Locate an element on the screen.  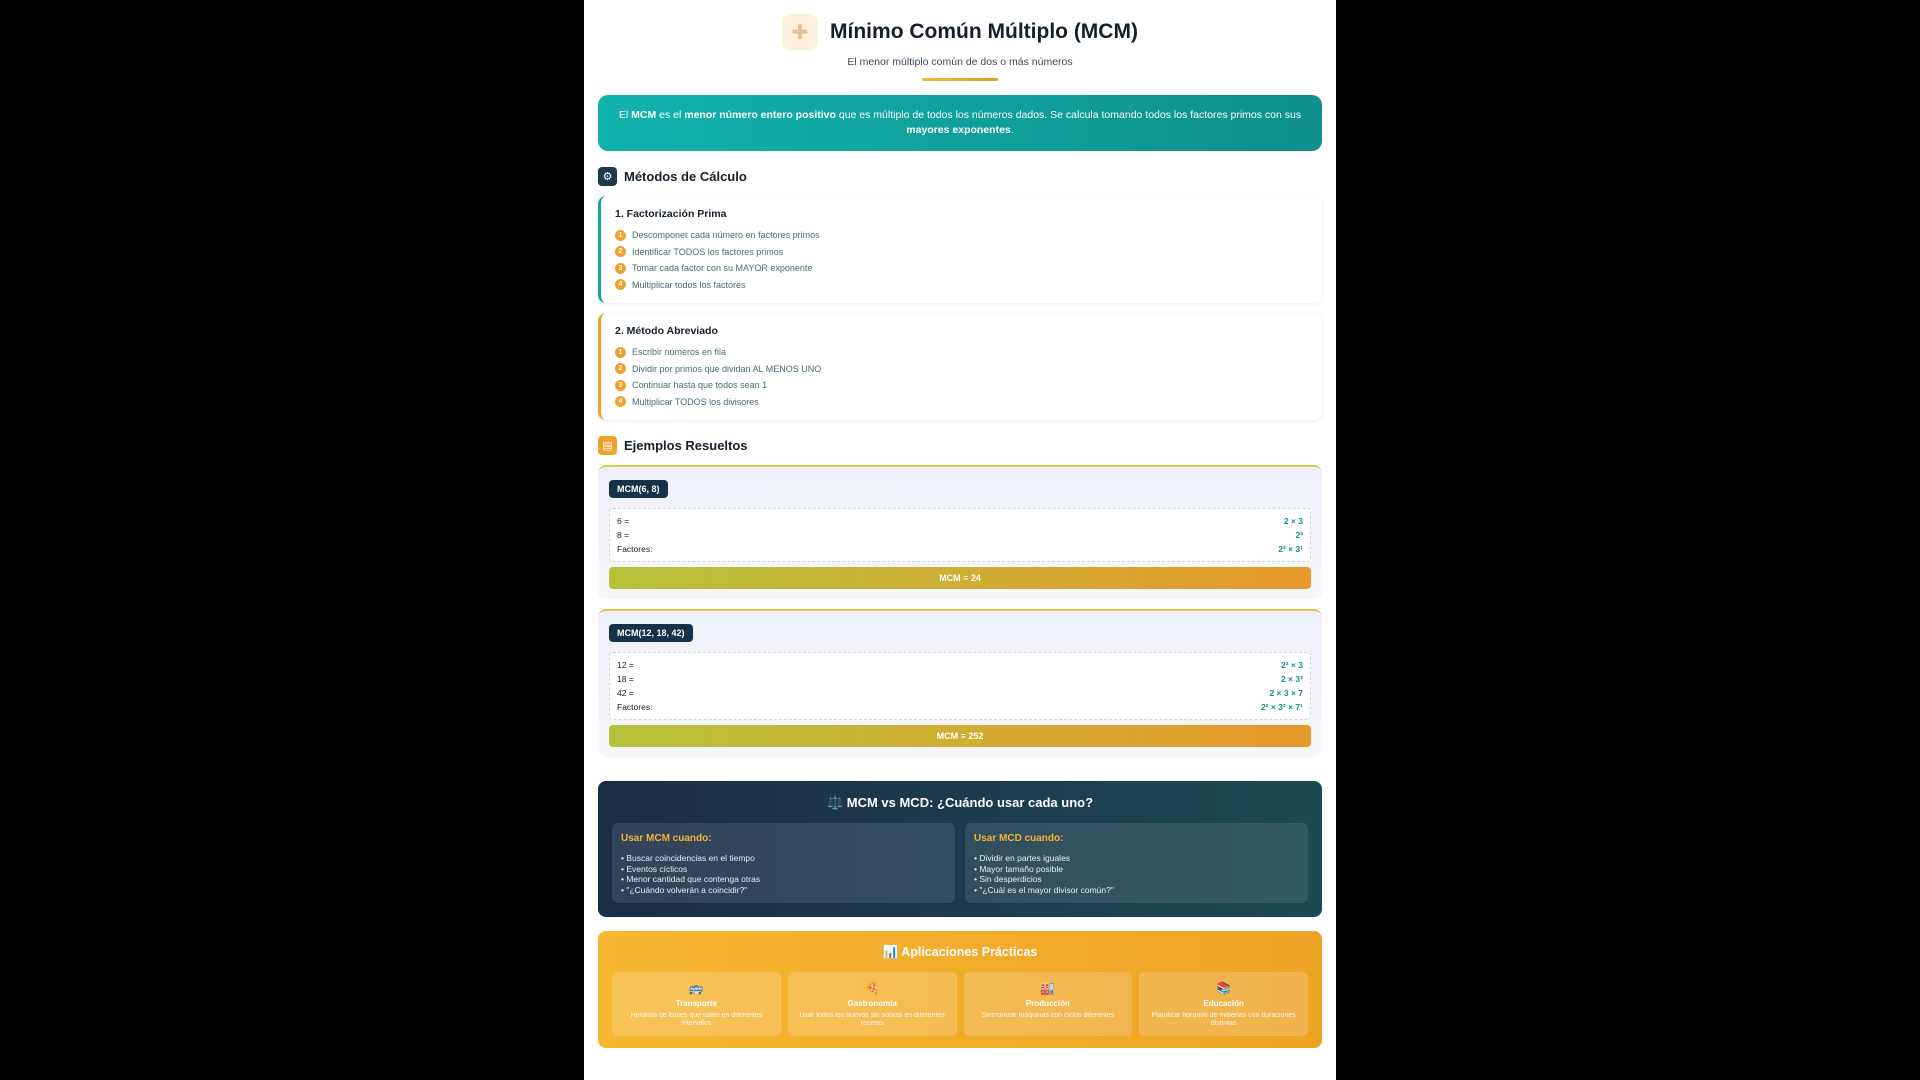
gears-icon: ⚙ is located at coordinates (607, 176).